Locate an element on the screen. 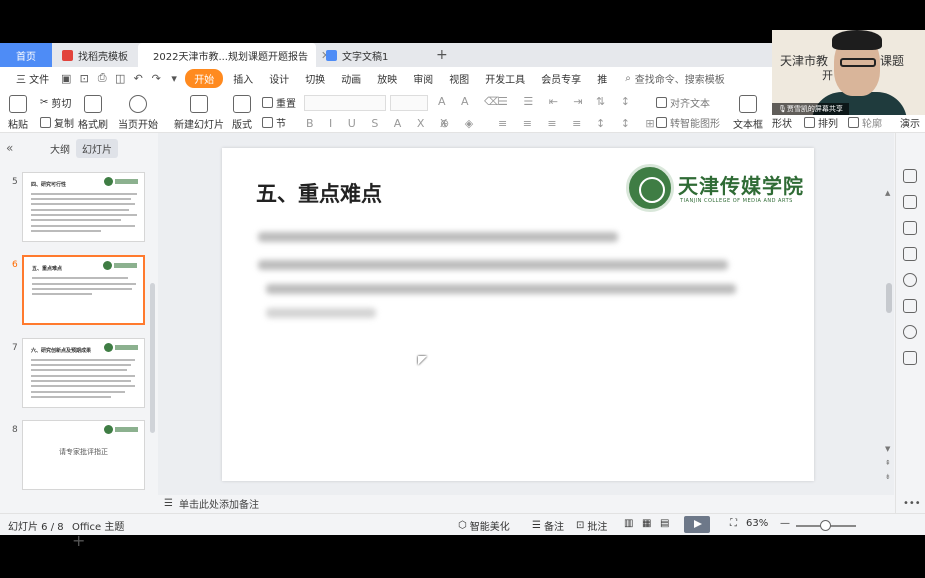 This screenshot has height=578, width=925. font-size-select is located at coordinates (409, 103).